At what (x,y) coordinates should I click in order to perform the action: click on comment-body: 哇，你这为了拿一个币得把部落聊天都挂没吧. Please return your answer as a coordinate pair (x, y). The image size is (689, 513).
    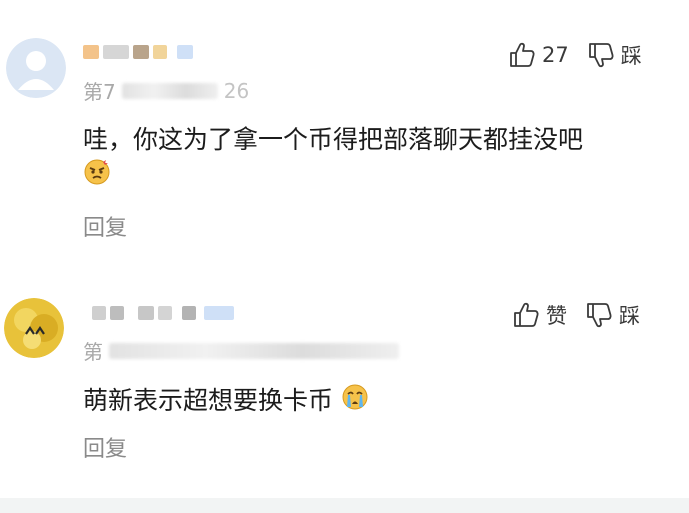
    Looking at the image, I should click on (333, 139).